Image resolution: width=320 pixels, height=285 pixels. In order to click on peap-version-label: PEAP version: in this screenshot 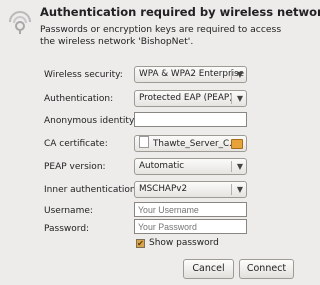, I will do `click(75, 167)`.